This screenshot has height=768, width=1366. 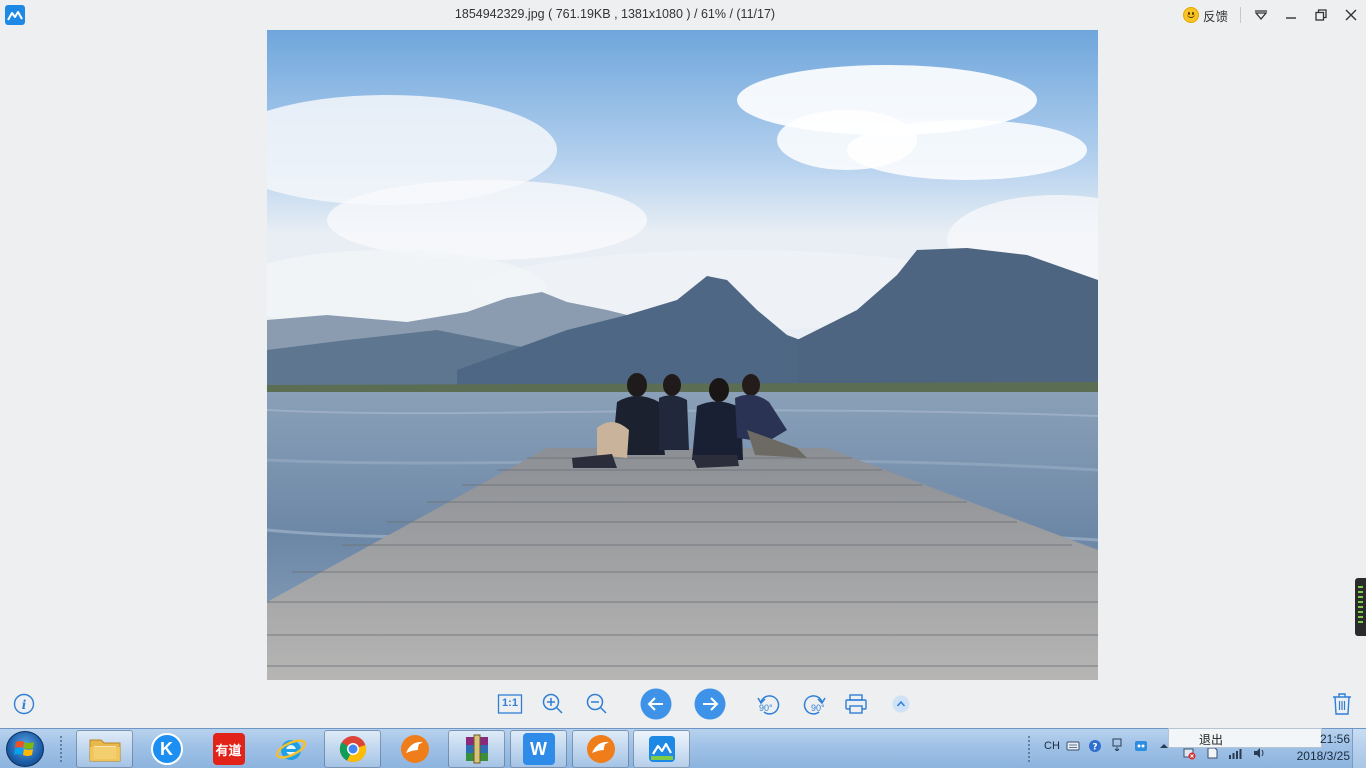 I want to click on zoom-in-button, so click(x=553, y=704).